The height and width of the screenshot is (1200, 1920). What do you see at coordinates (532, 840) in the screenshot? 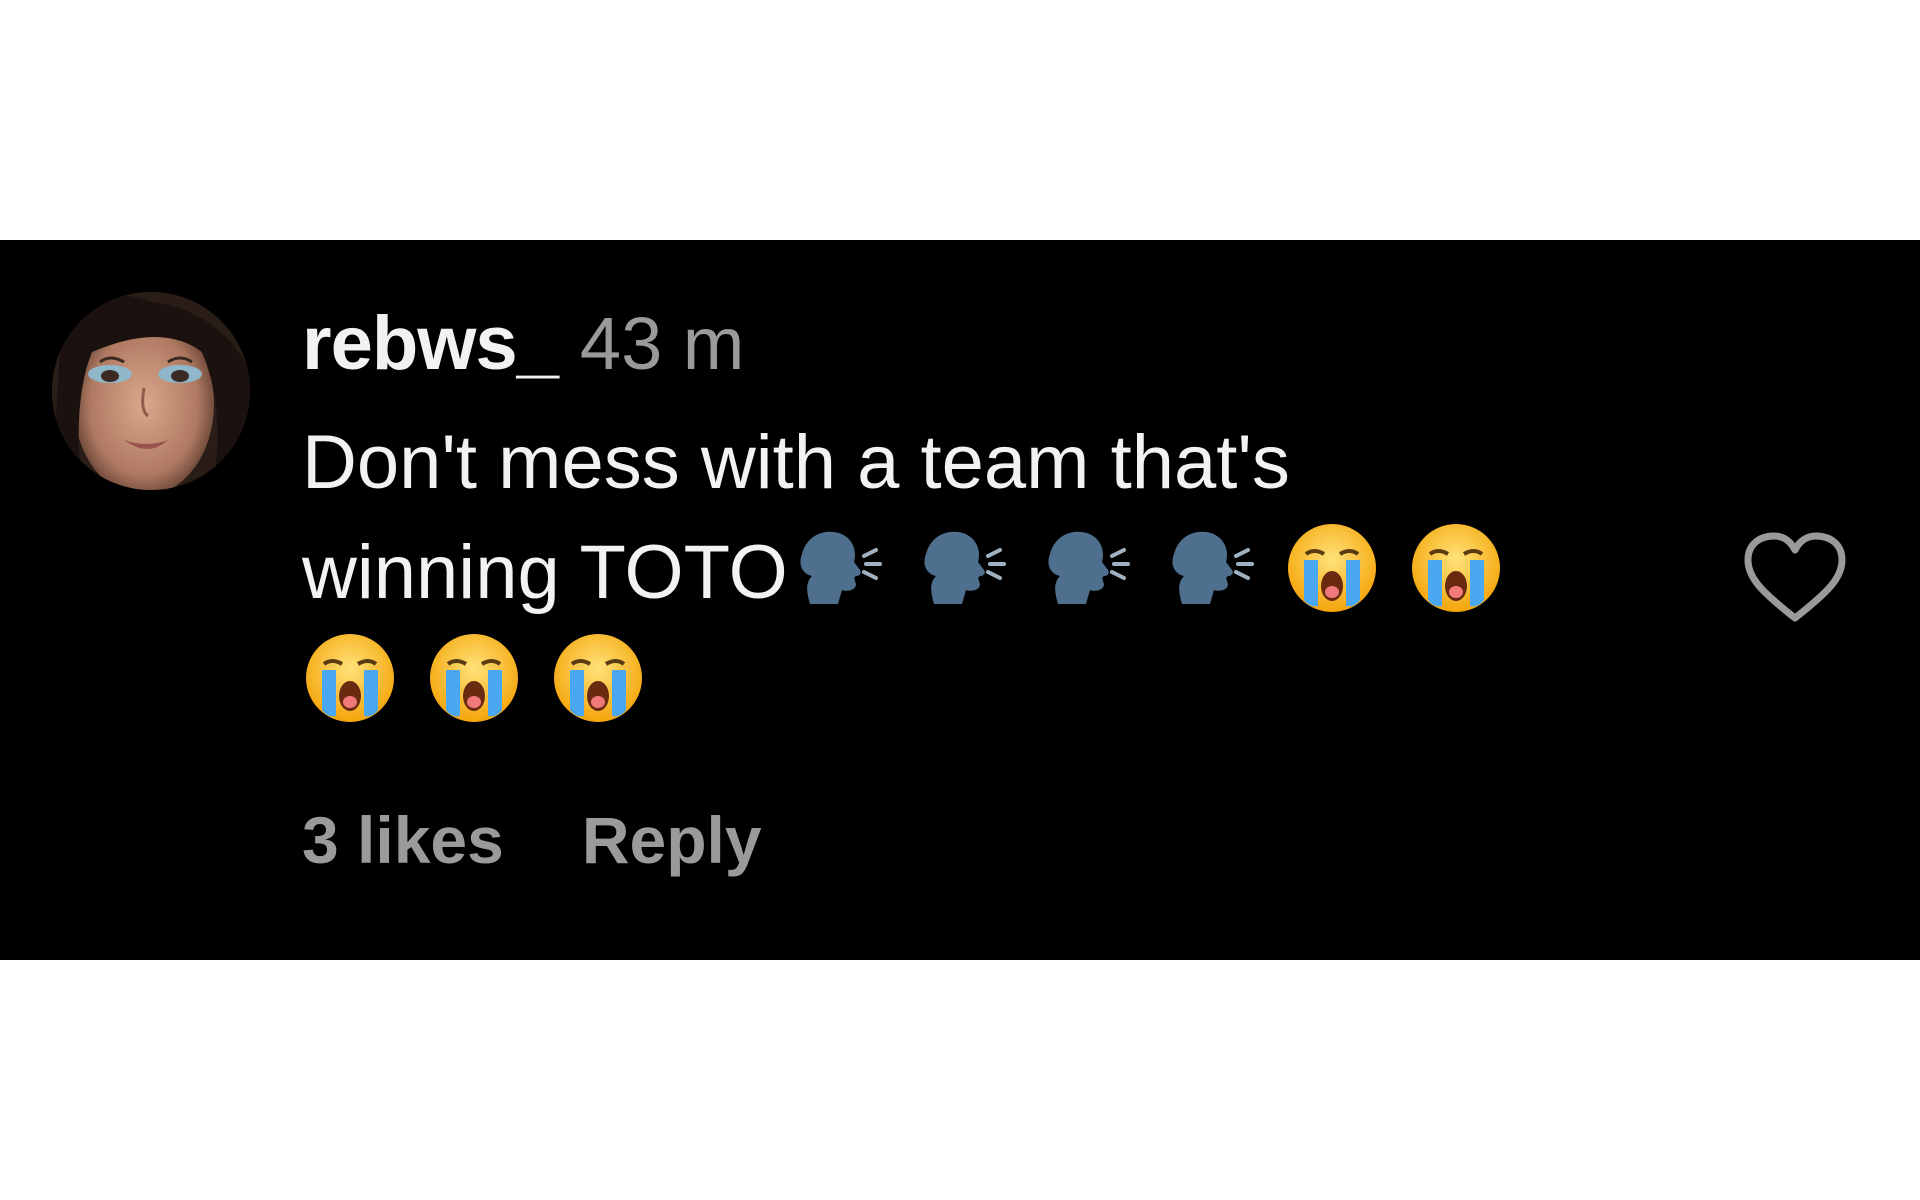
I see `comment-actions: 3 likes Reply` at bounding box center [532, 840].